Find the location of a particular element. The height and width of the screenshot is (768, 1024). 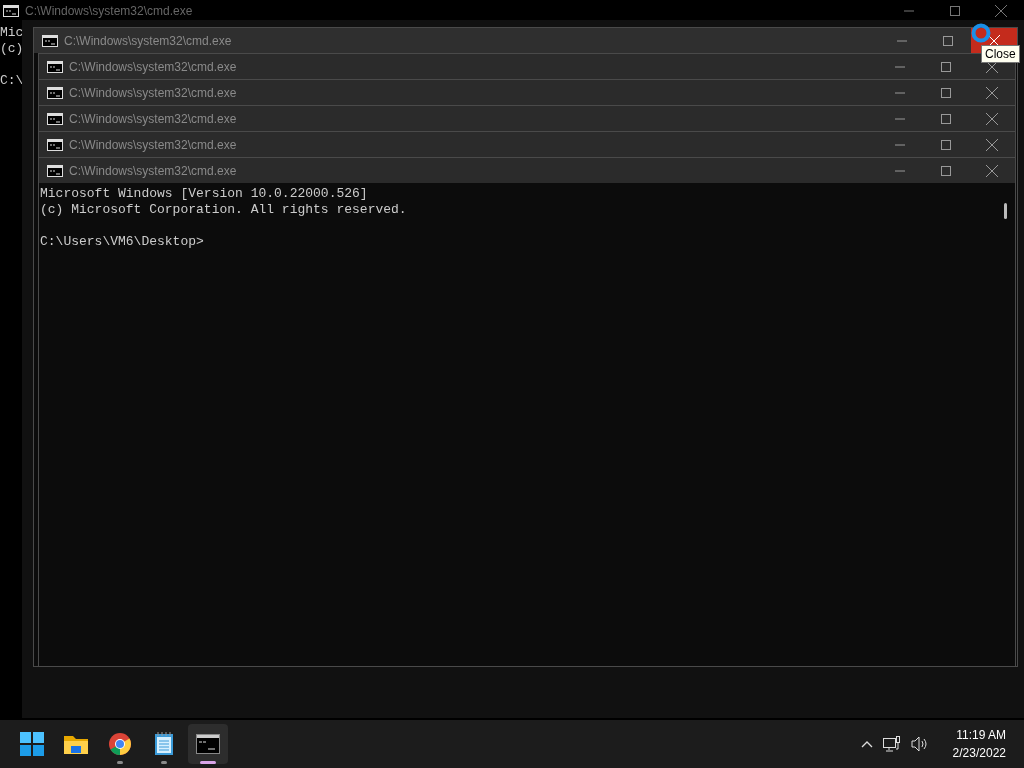

clock-date: 2/23/2022 is located at coordinates (979, 753).